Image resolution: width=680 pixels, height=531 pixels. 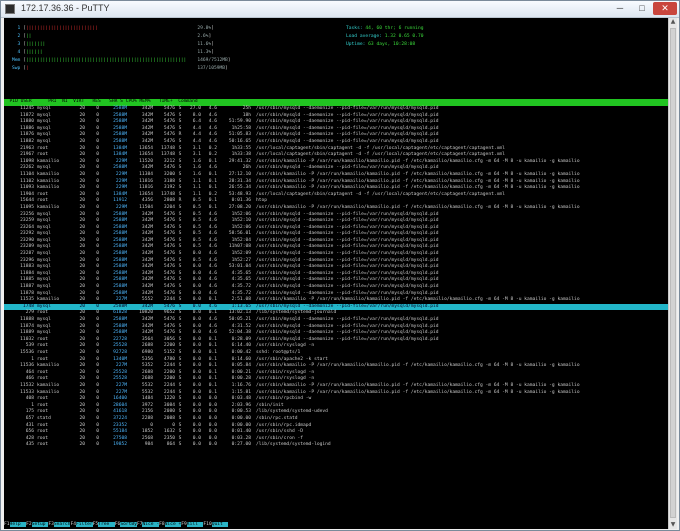 What do you see at coordinates (7, 524) in the screenshot?
I see `function-key-f1: F1` at bounding box center [7, 524].